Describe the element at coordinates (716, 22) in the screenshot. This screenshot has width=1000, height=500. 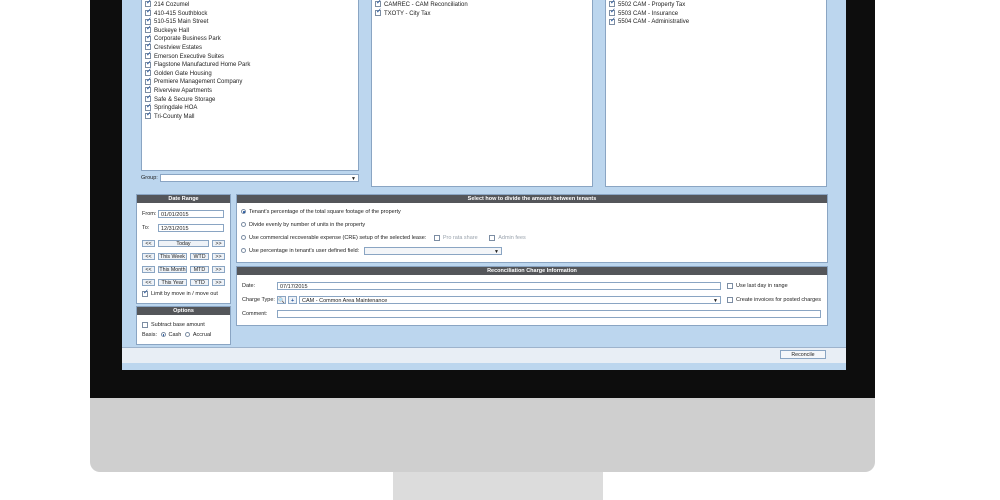
I see `list-item: 5504 CAM - Administrative` at that location.